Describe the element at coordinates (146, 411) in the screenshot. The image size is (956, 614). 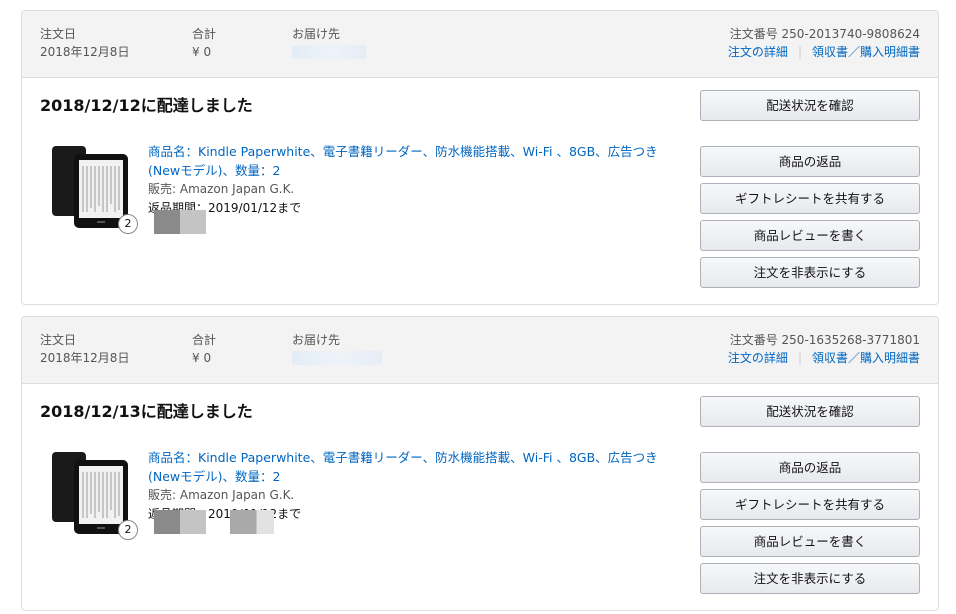
I see `delivery-status: 2018/12/13に配達しました` at that location.